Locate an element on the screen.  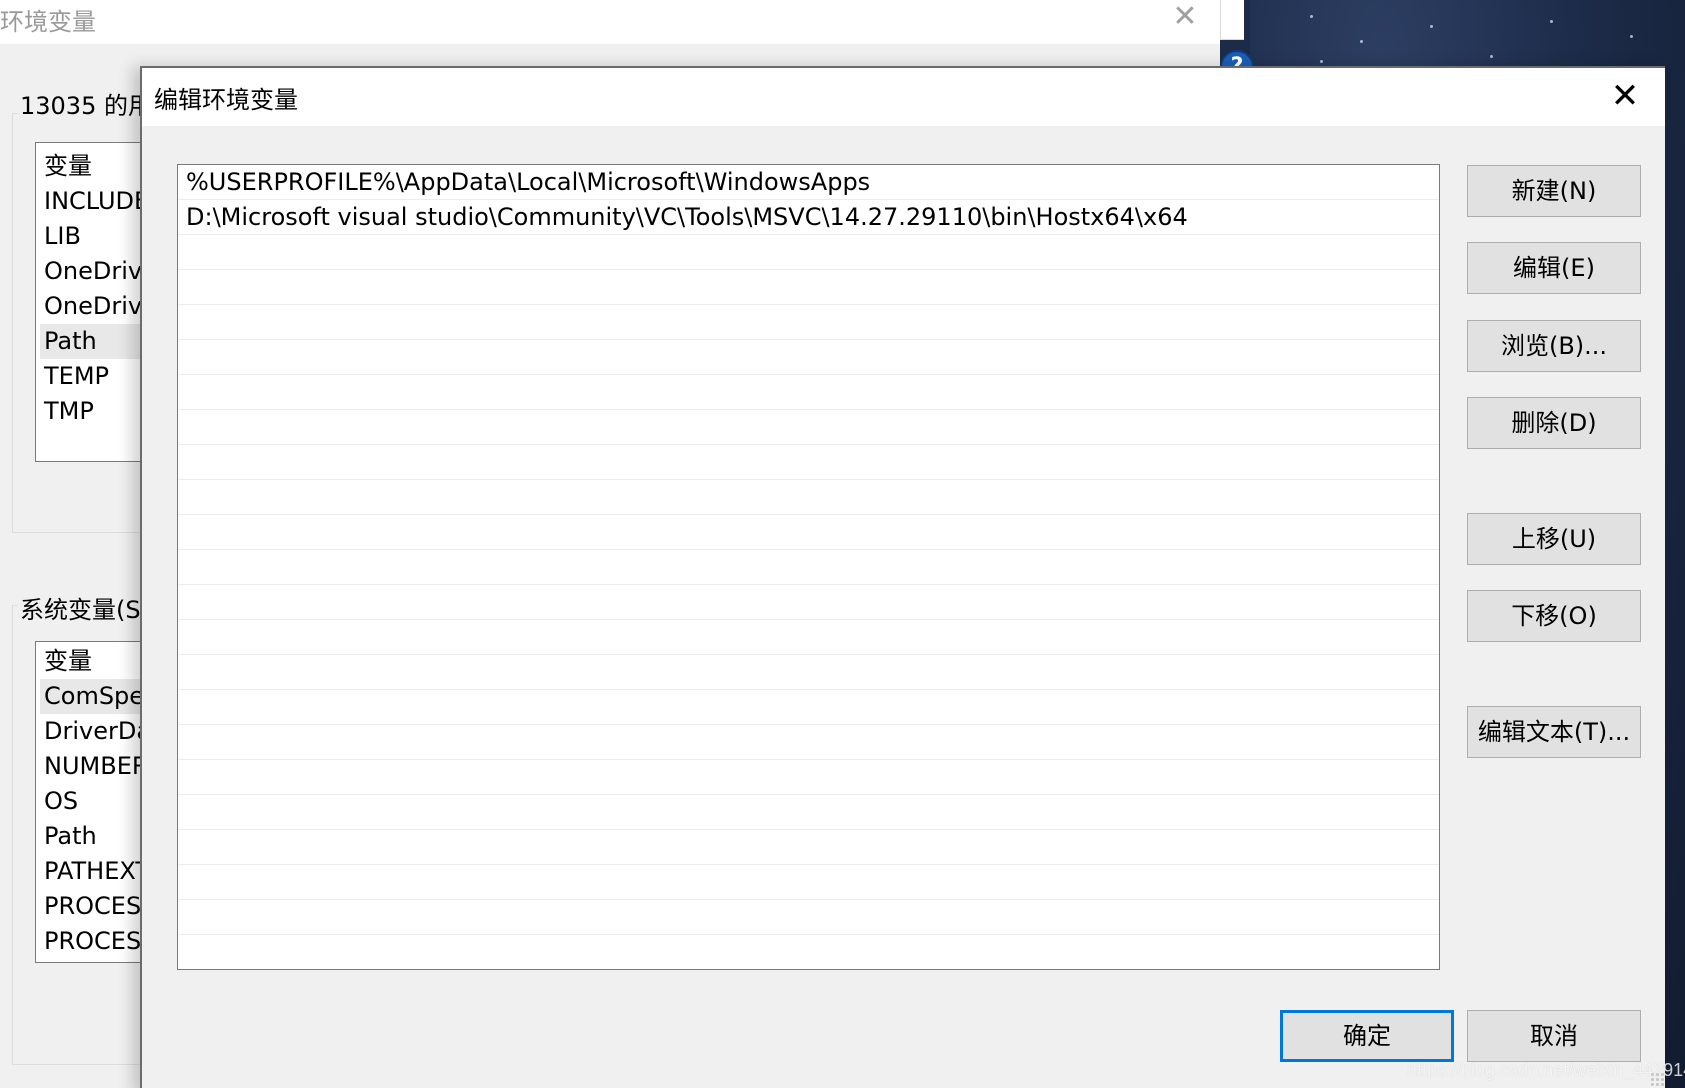
resize-grip-icon is located at coordinates (1657, 1079).